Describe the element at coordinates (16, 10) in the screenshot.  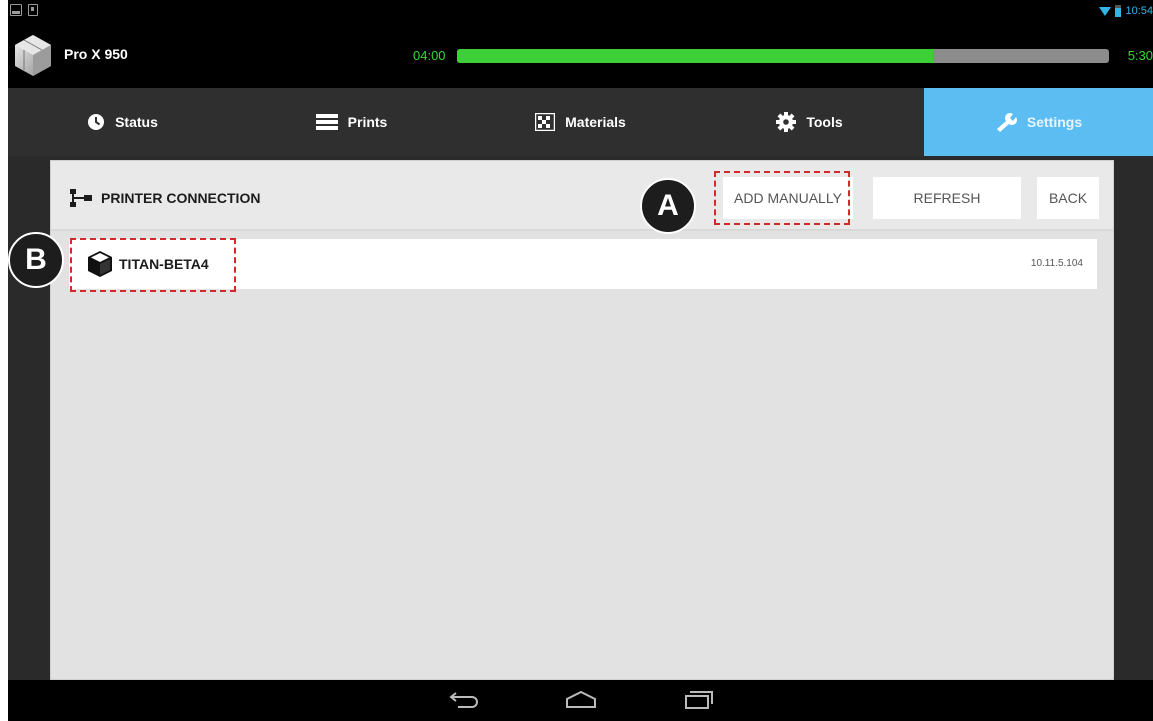
I see `screenshot-notification-icon` at that location.